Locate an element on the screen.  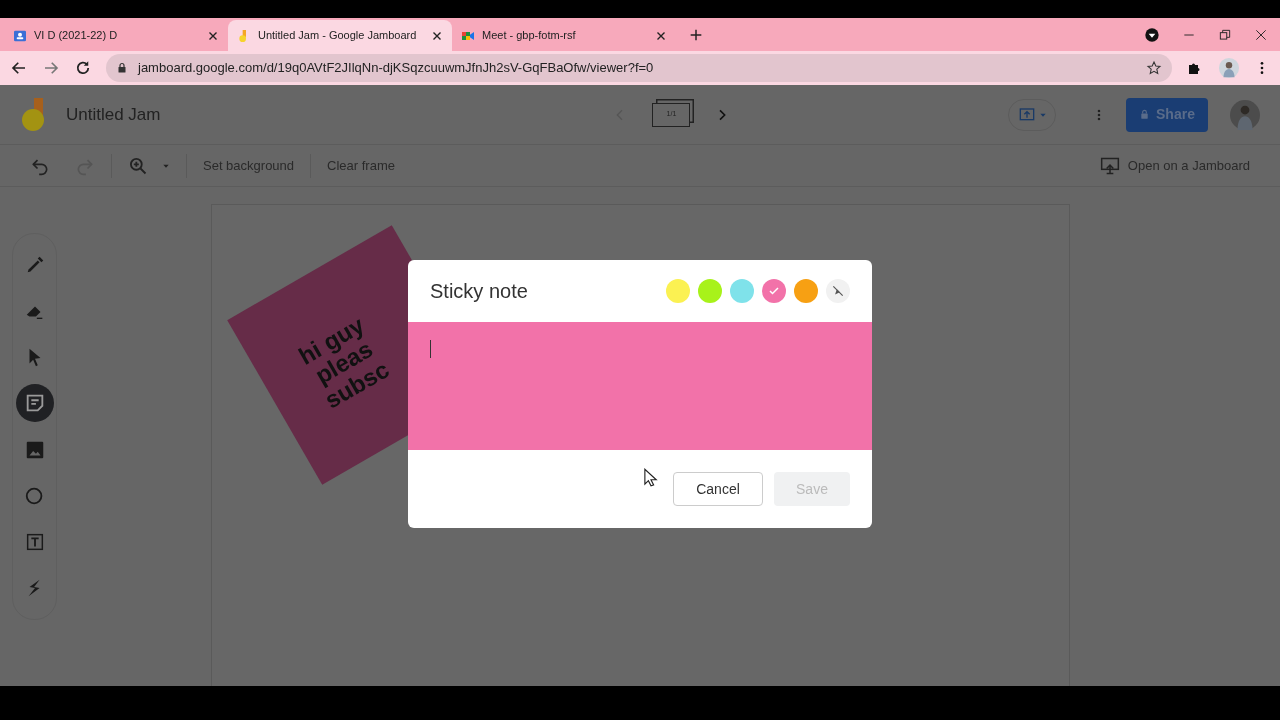
back-icon is located at coordinates (19, 68).